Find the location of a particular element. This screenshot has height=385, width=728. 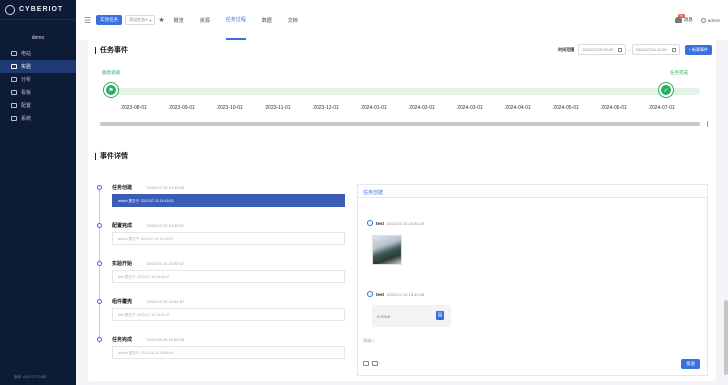

event-time: 2023-07-10 14:15:07 is located at coordinates (166, 225).